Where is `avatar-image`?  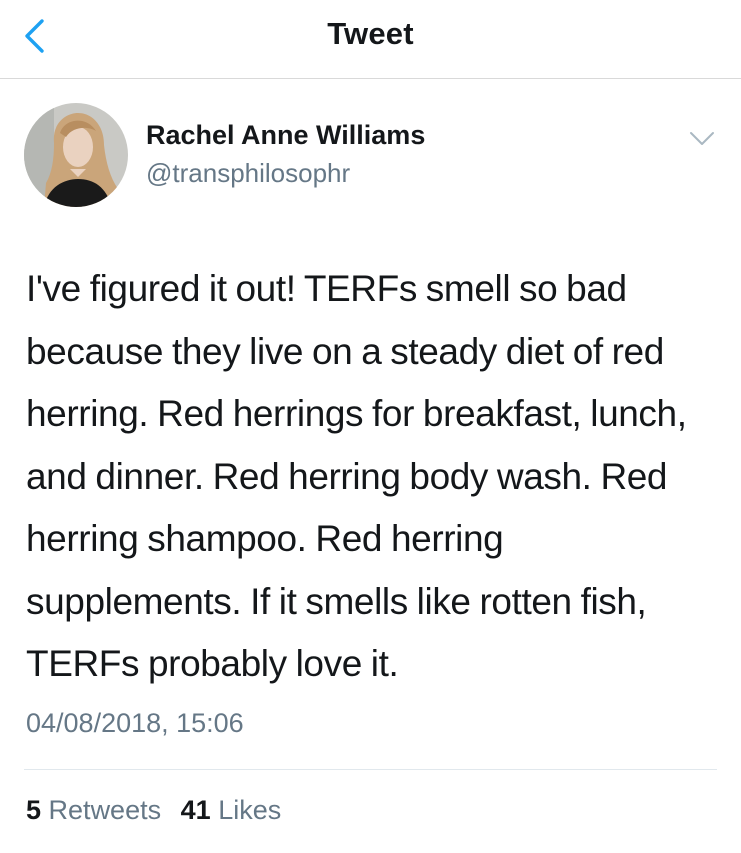 avatar-image is located at coordinates (76, 155).